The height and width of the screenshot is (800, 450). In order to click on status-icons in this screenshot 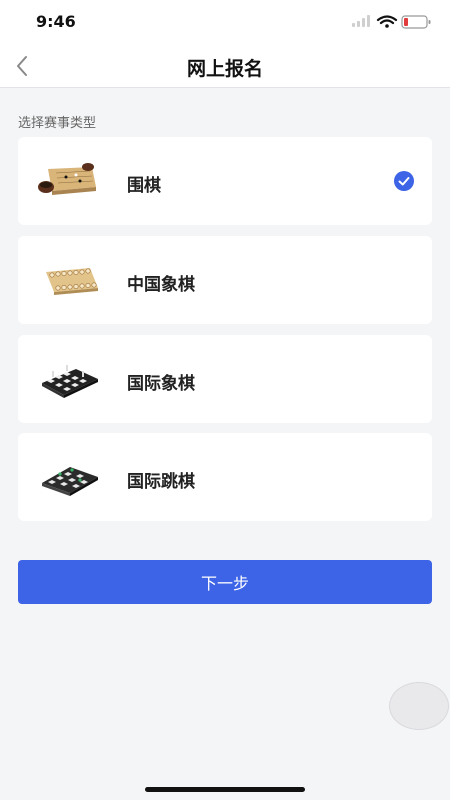, I will do `click(392, 24)`.